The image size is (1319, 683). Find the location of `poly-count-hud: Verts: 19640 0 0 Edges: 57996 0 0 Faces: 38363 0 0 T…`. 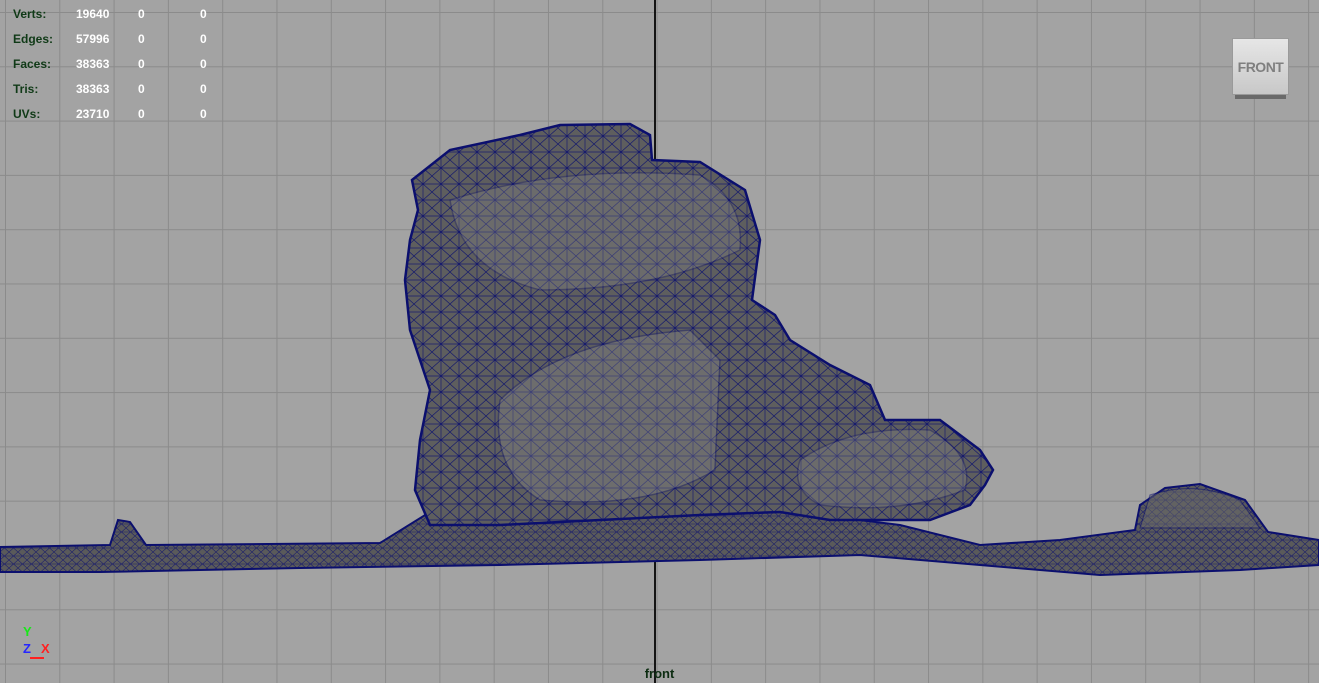

poly-count-hud: Verts: 19640 0 0 Edges: 57996 0 0 Faces: 38363 0 0 T… is located at coordinates (137, 64).